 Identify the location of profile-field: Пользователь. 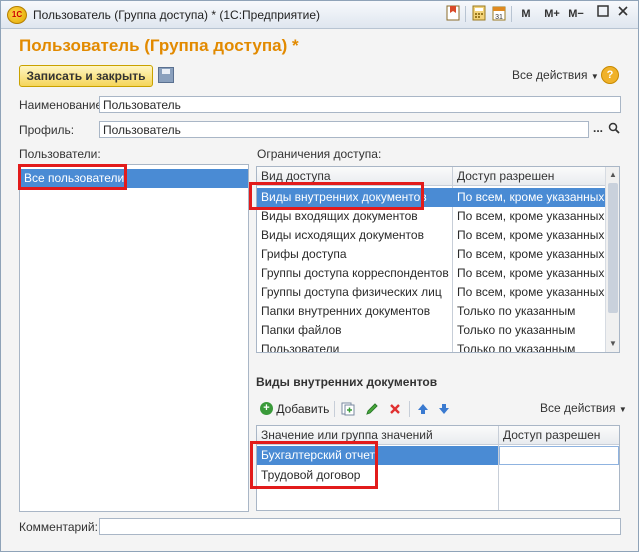
(344, 129).